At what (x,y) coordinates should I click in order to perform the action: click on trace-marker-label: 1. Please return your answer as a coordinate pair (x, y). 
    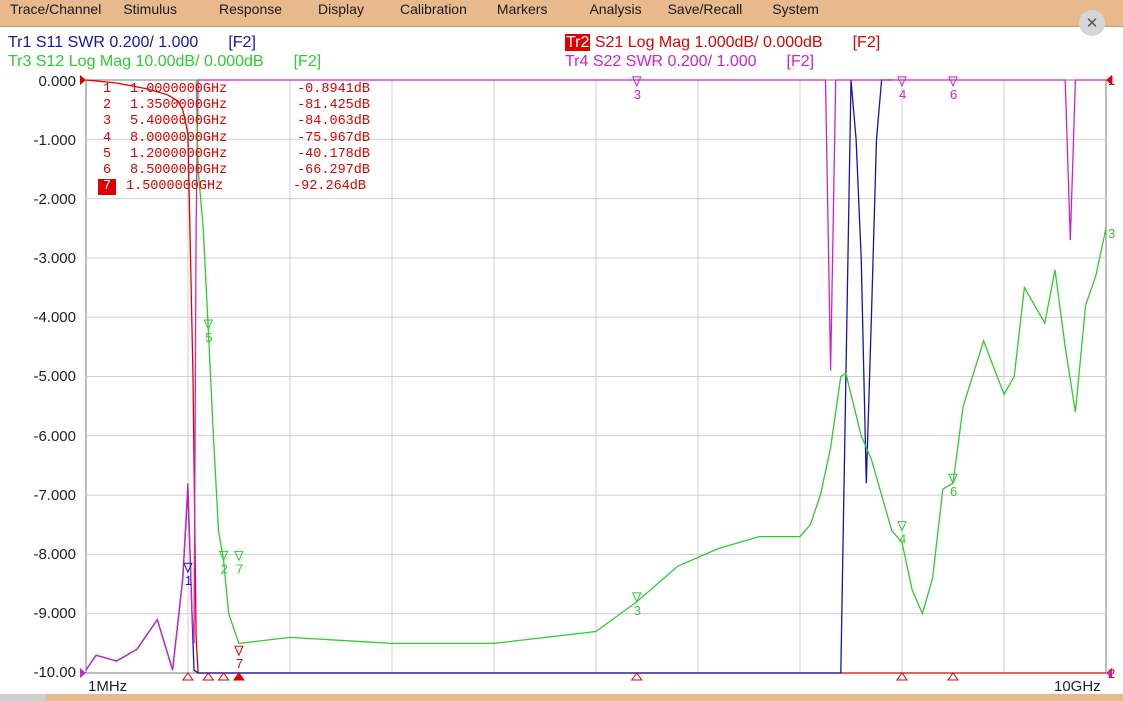
    Looking at the image, I should click on (188, 580).